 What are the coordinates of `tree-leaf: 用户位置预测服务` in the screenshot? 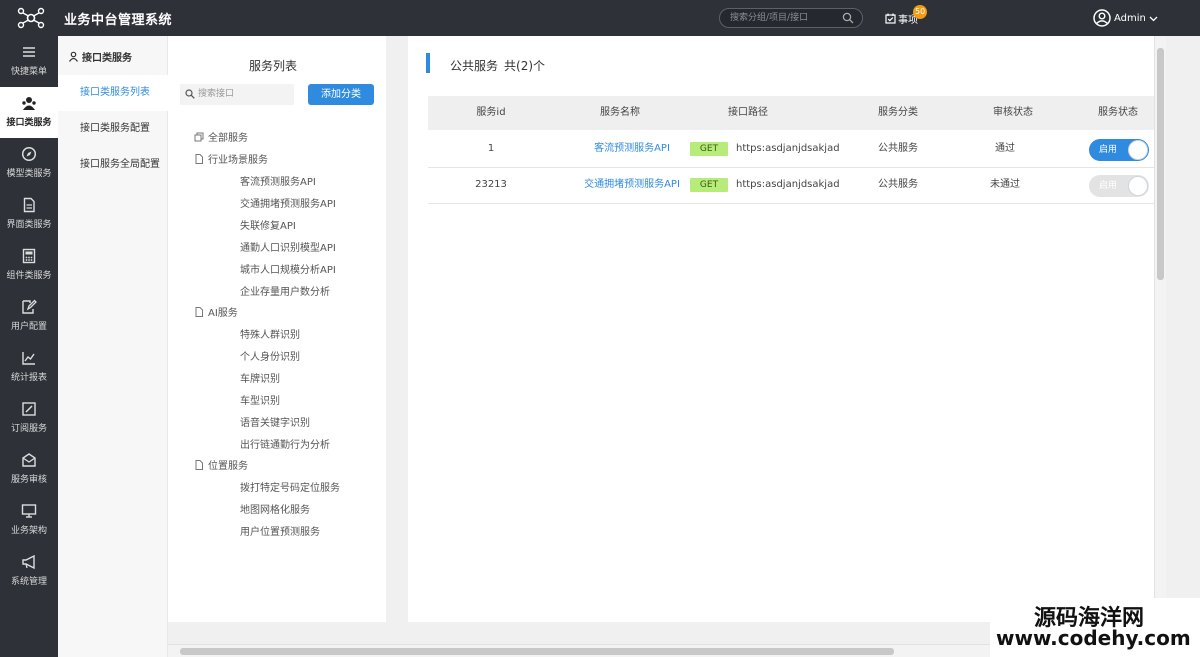 It's located at (280, 530).